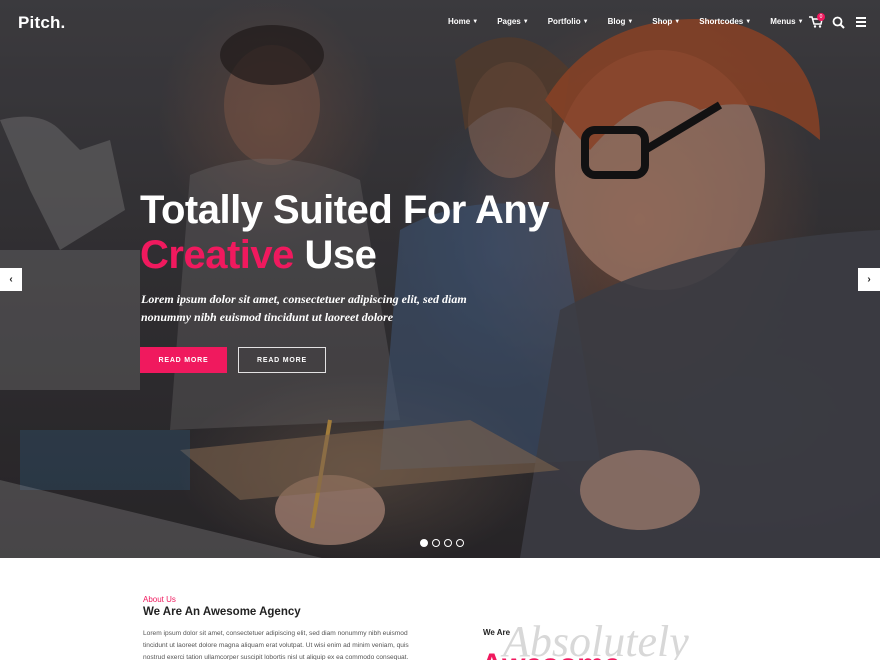  Describe the element at coordinates (509, 21) in the screenshot. I see `nav-item-label: Pages` at that location.